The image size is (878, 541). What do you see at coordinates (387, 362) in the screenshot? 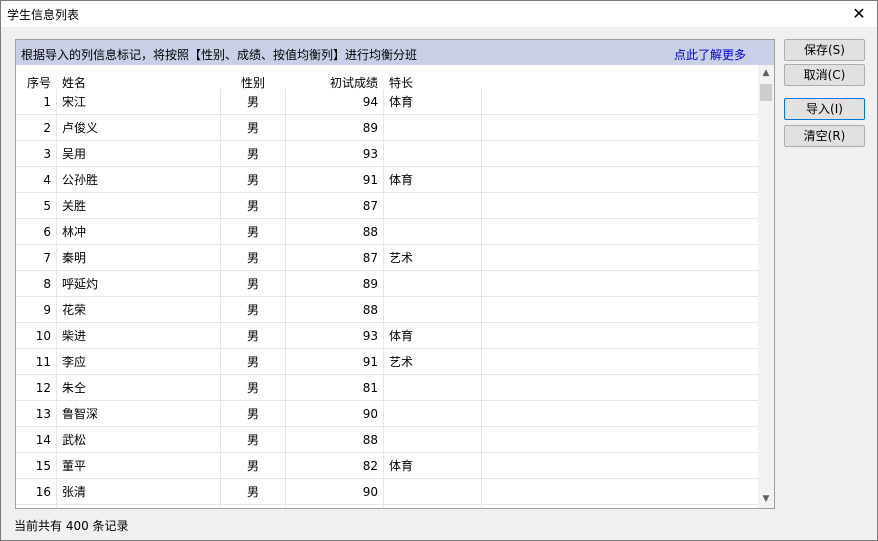
I see `table-row: 11 李应 男 91 艺术` at bounding box center [387, 362].